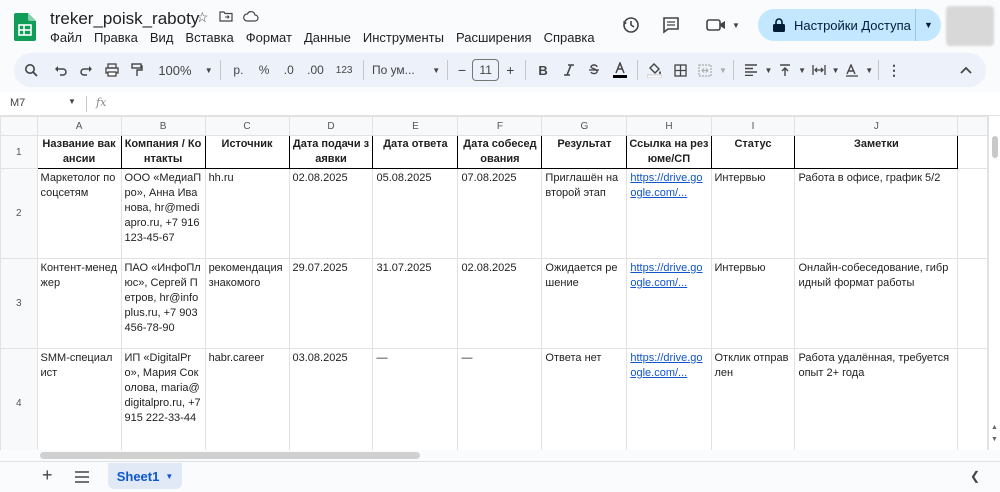 Image resolution: width=1000 pixels, height=492 pixels. What do you see at coordinates (331, 126) in the screenshot?
I see `column-header: D` at bounding box center [331, 126].